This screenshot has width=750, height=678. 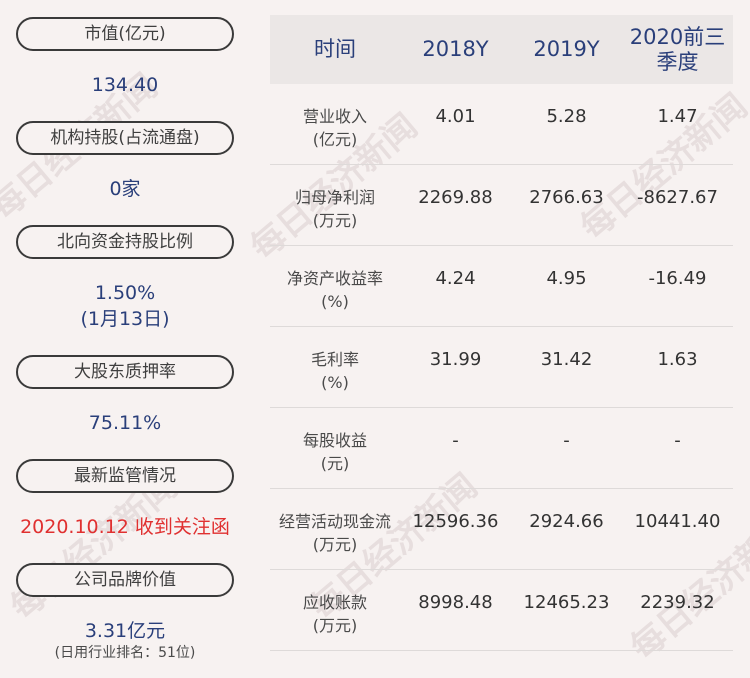 I want to click on cell-2019: 5.28, so click(x=566, y=116).